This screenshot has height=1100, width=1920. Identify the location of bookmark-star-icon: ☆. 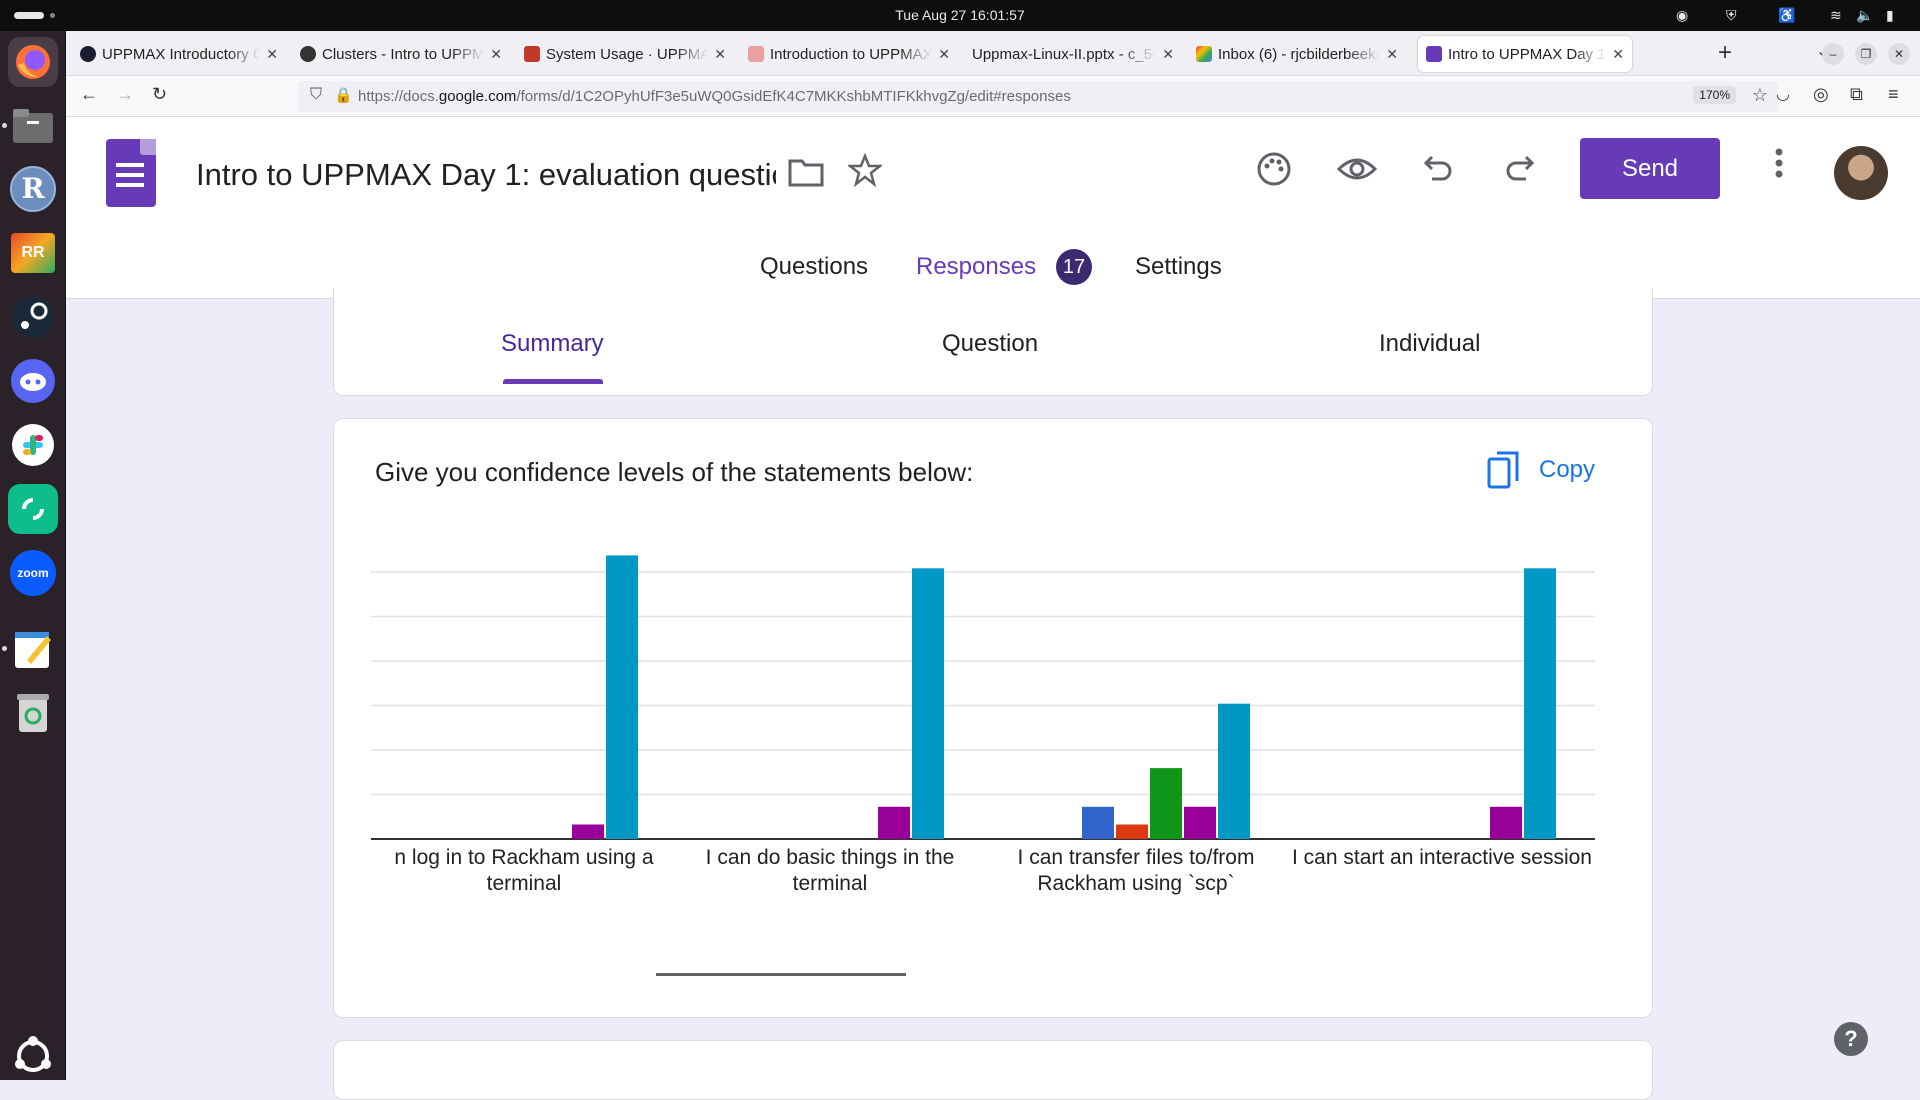
(1760, 95).